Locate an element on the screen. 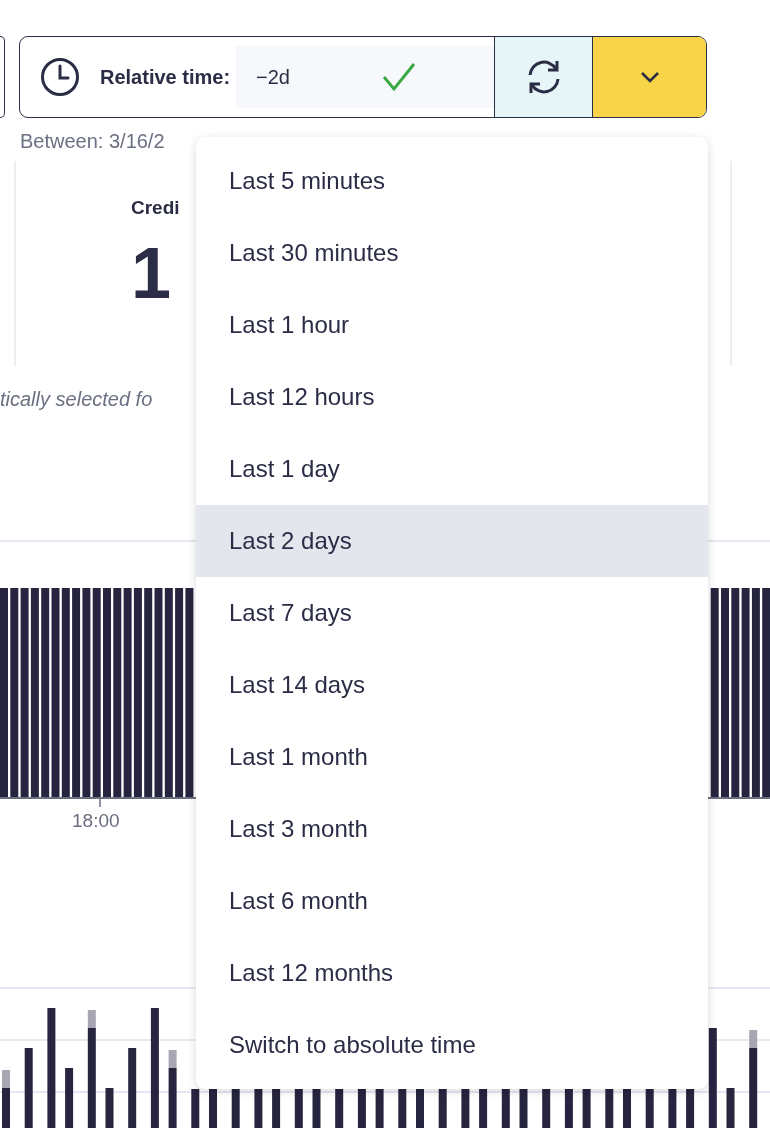  relative-time-field: −2d is located at coordinates (365, 77).